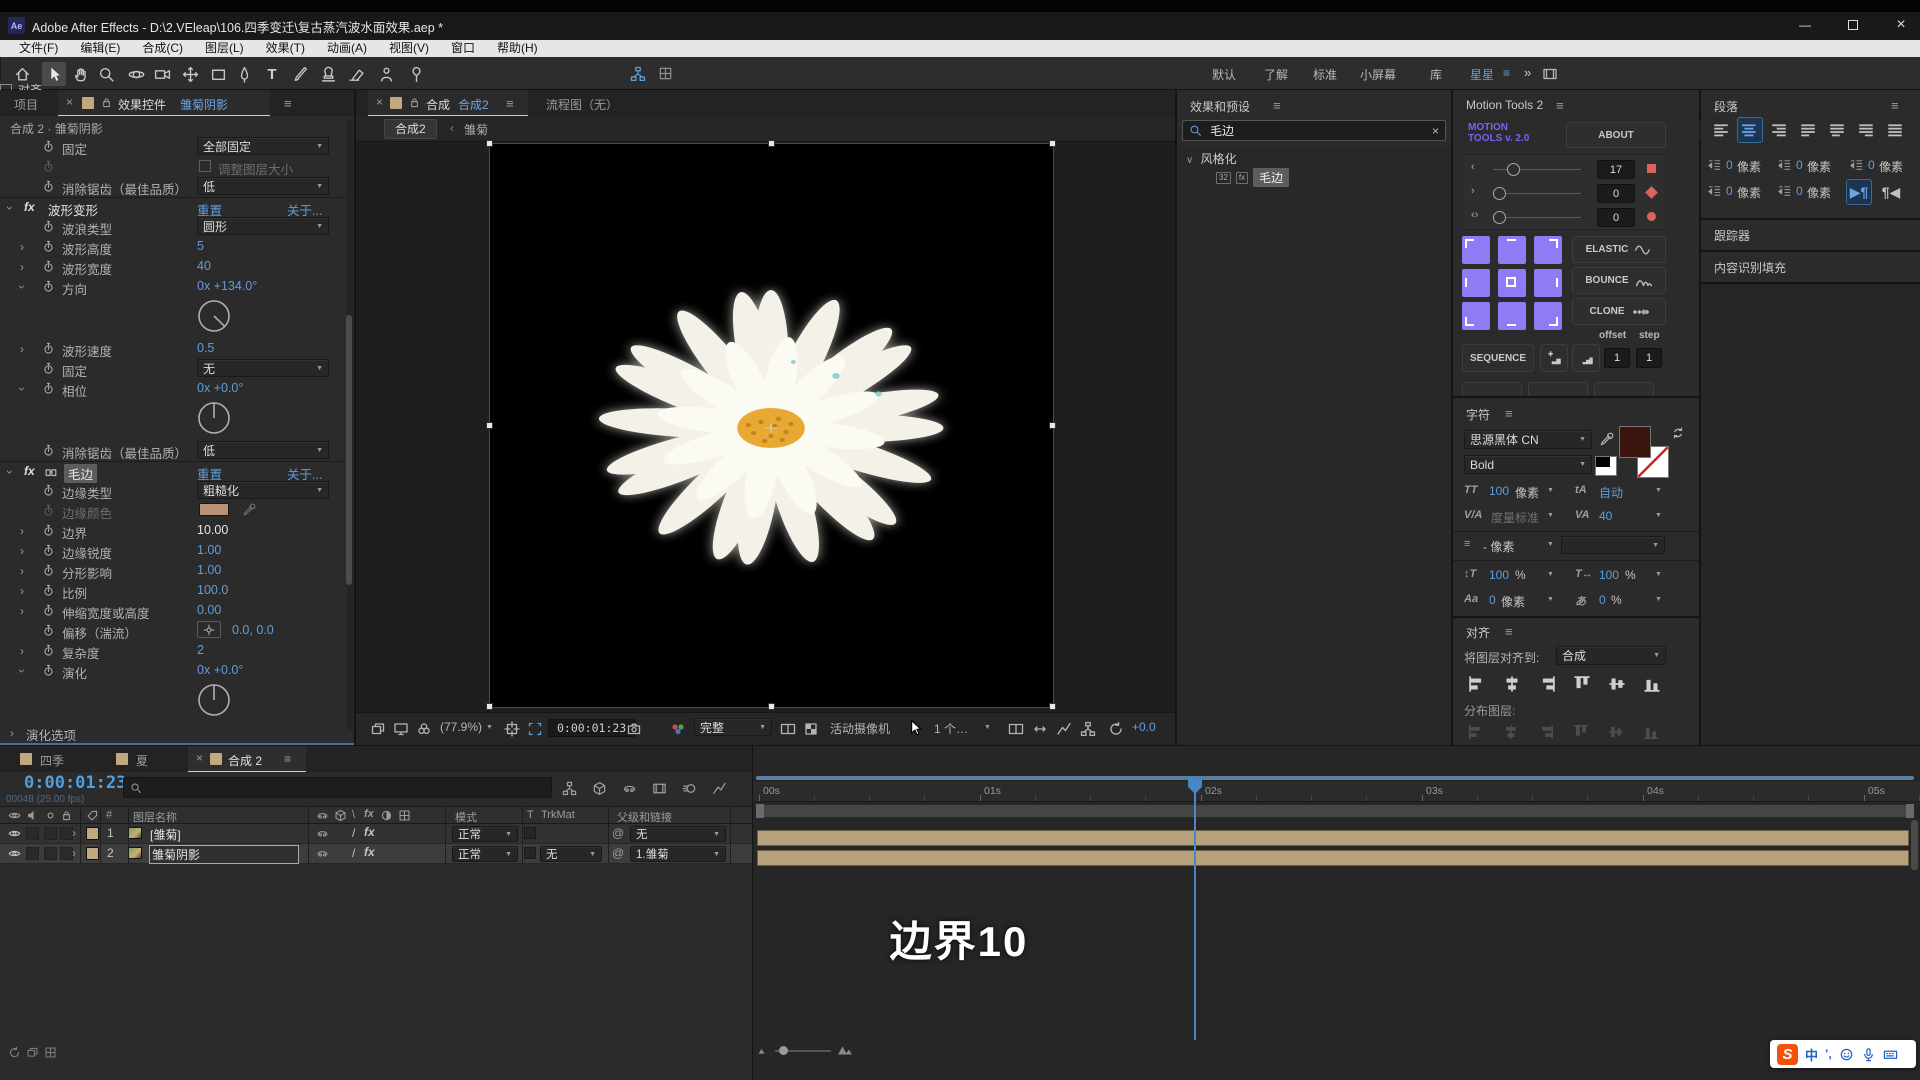 The image size is (1920, 1080). I want to click on filmframe-toggle-icon, so click(659, 788).